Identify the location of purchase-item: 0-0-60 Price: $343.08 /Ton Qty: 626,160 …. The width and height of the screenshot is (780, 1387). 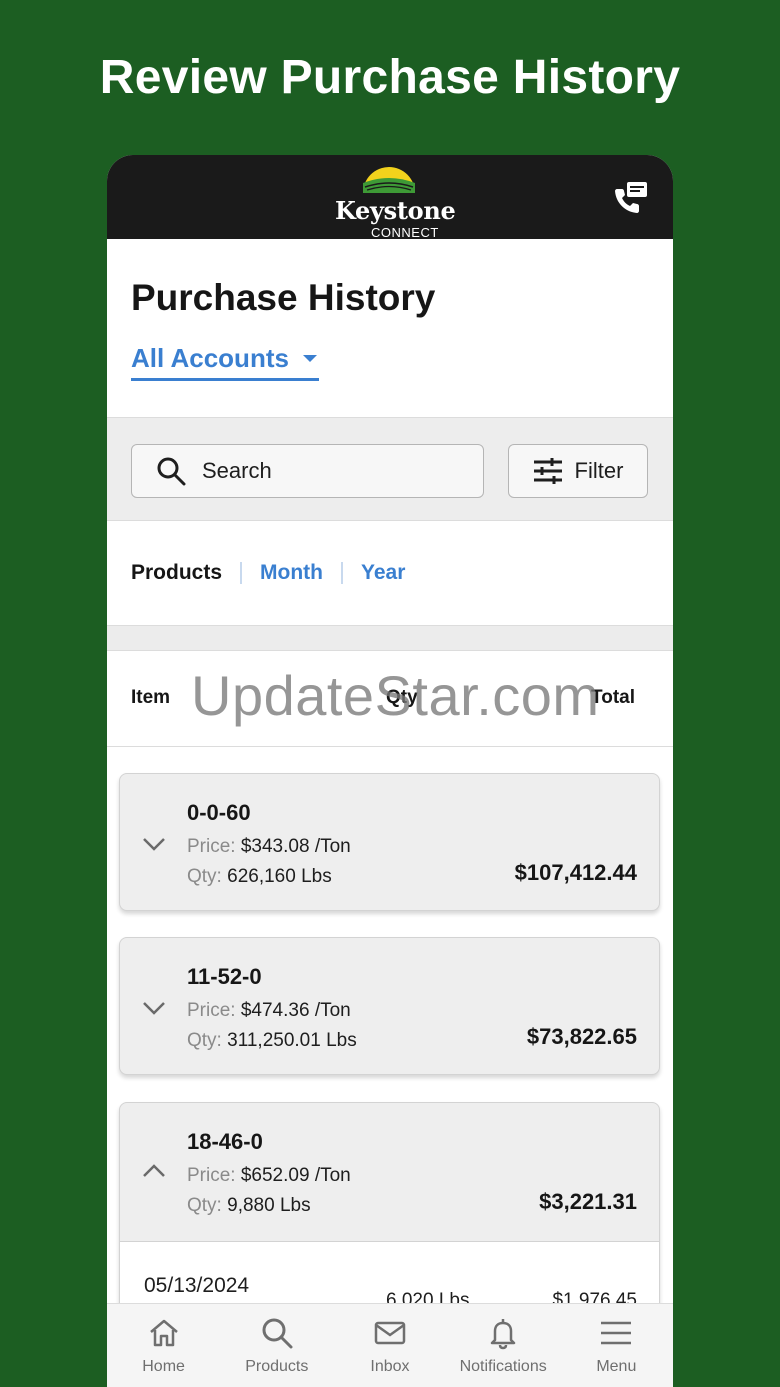
(389, 842).